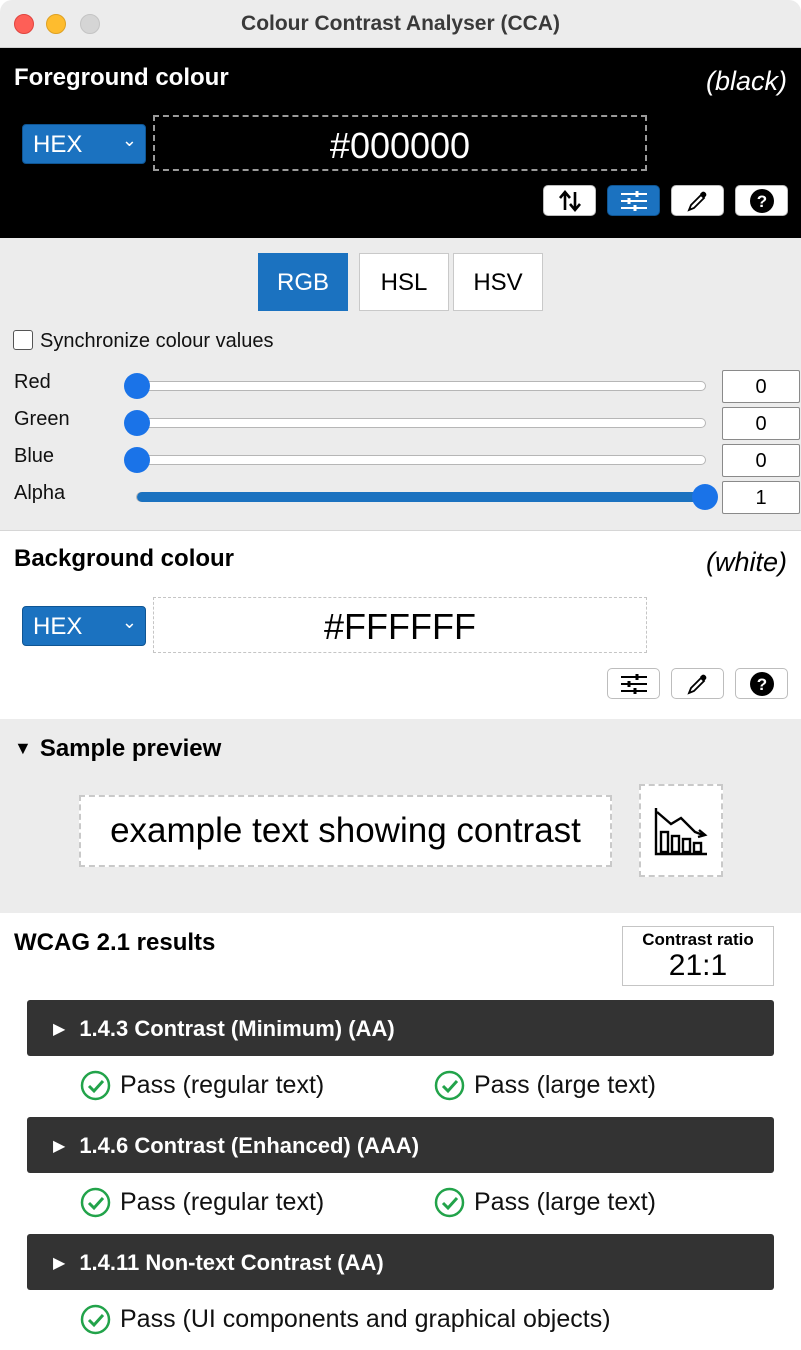  I want to click on result-1-4-3-large: Pass (large text), so click(545, 1085).